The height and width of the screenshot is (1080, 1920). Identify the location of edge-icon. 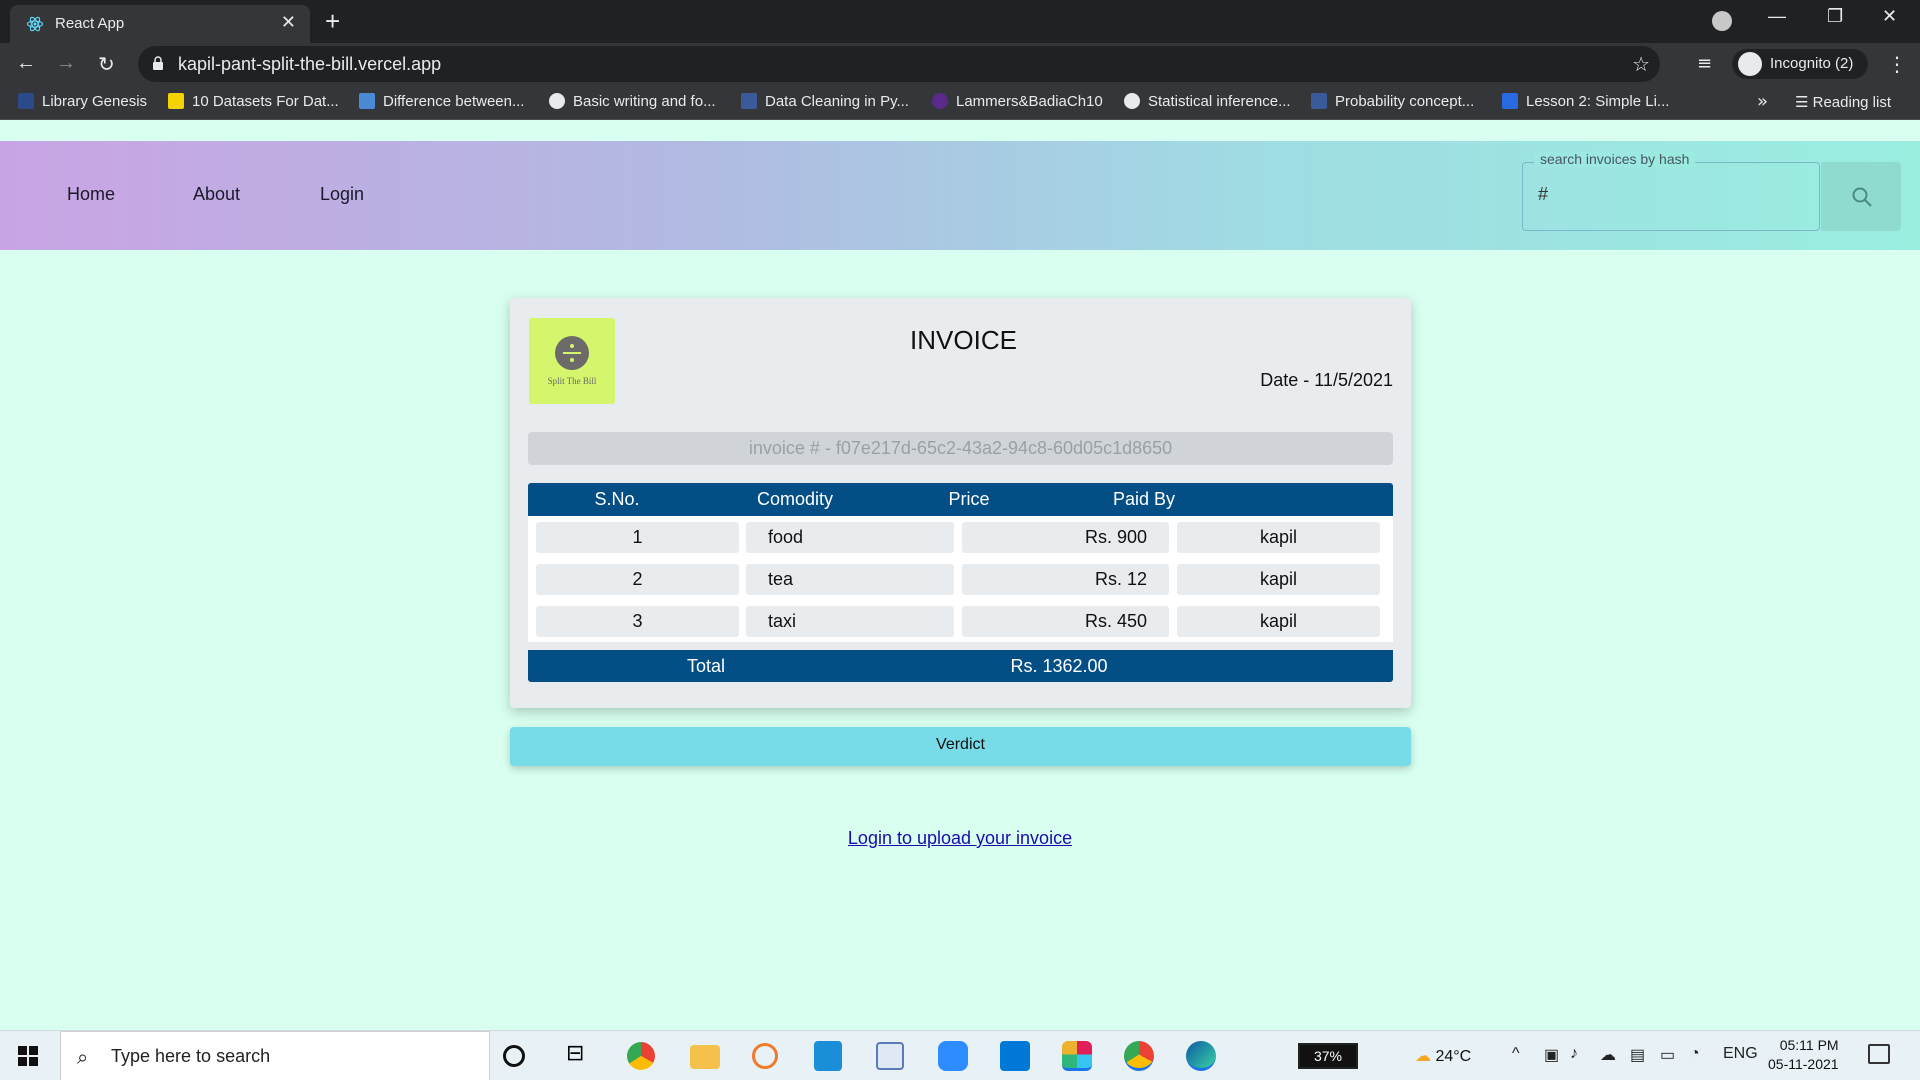
(1201, 1056).